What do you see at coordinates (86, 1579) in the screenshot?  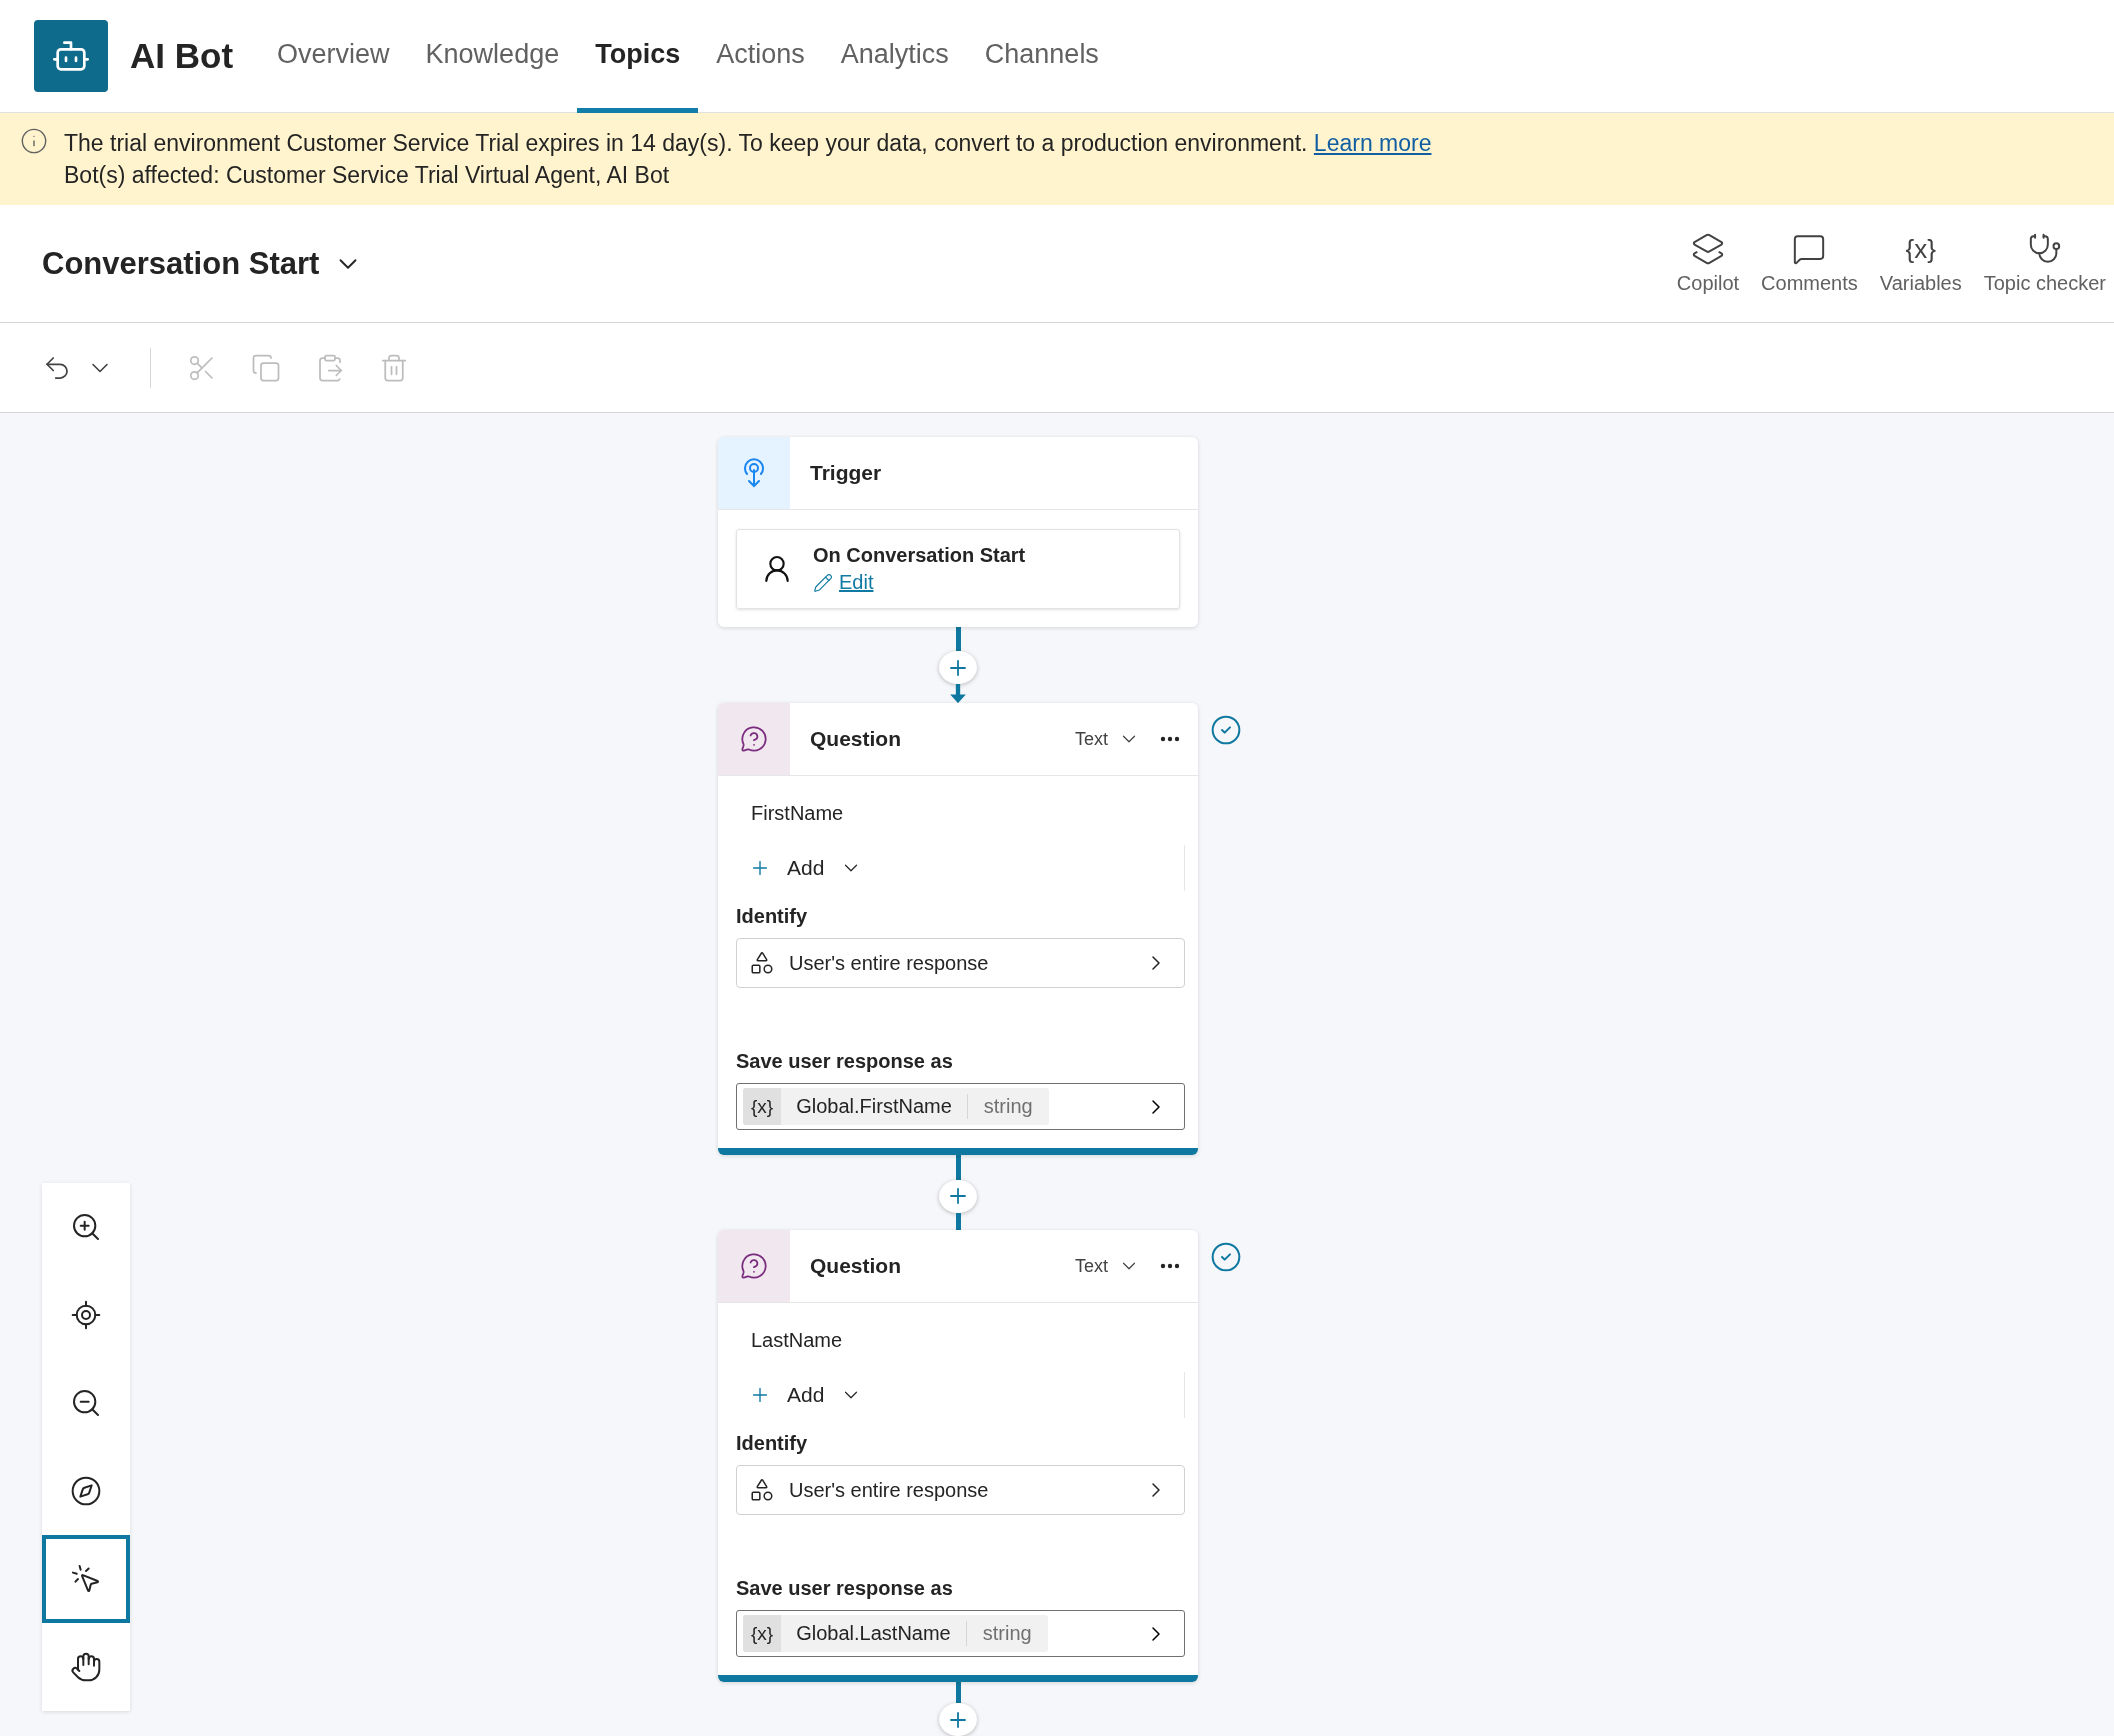 I see `pointer-icon` at bounding box center [86, 1579].